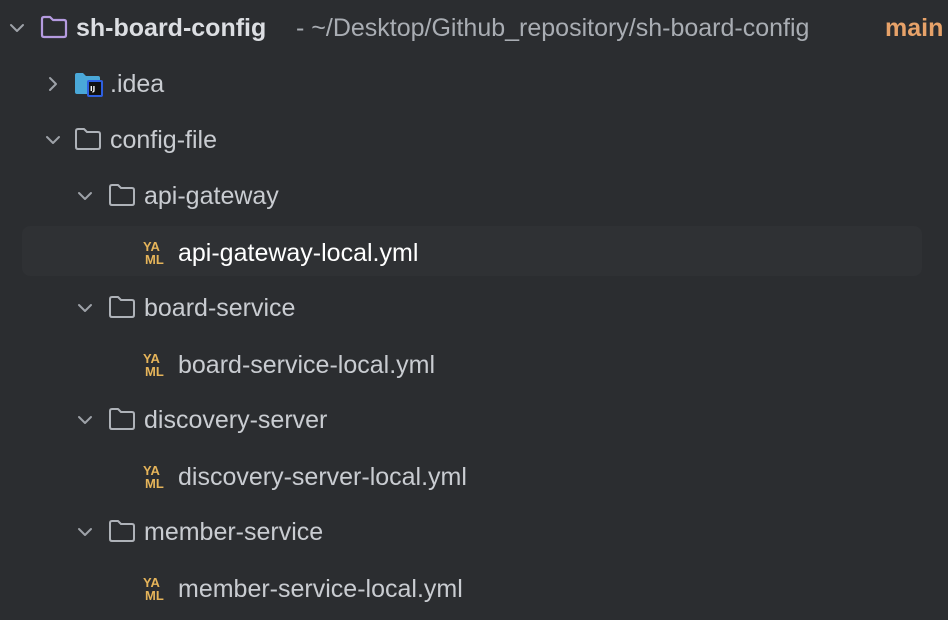 The height and width of the screenshot is (620, 948). I want to click on tree-row-discovery-server-local-yml: YA ML discovery-server-local.yml, so click(474, 476).